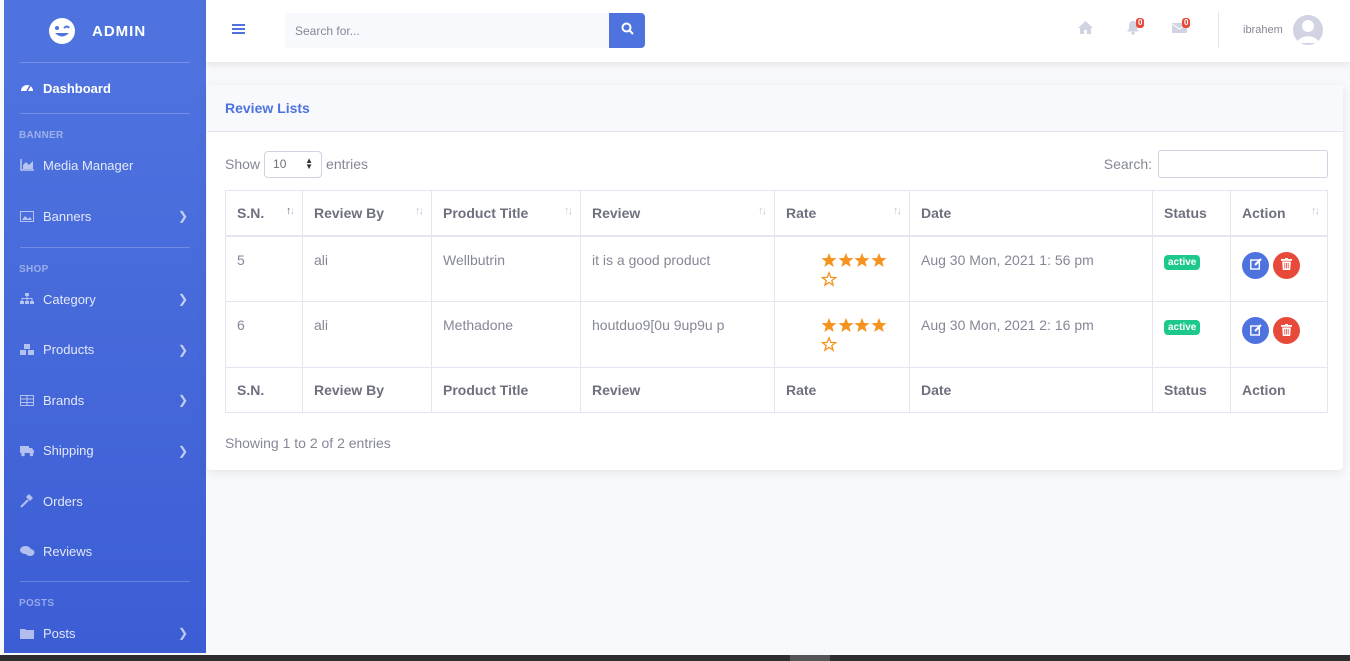  I want to click on column-footer-product-title: Product Title, so click(506, 390).